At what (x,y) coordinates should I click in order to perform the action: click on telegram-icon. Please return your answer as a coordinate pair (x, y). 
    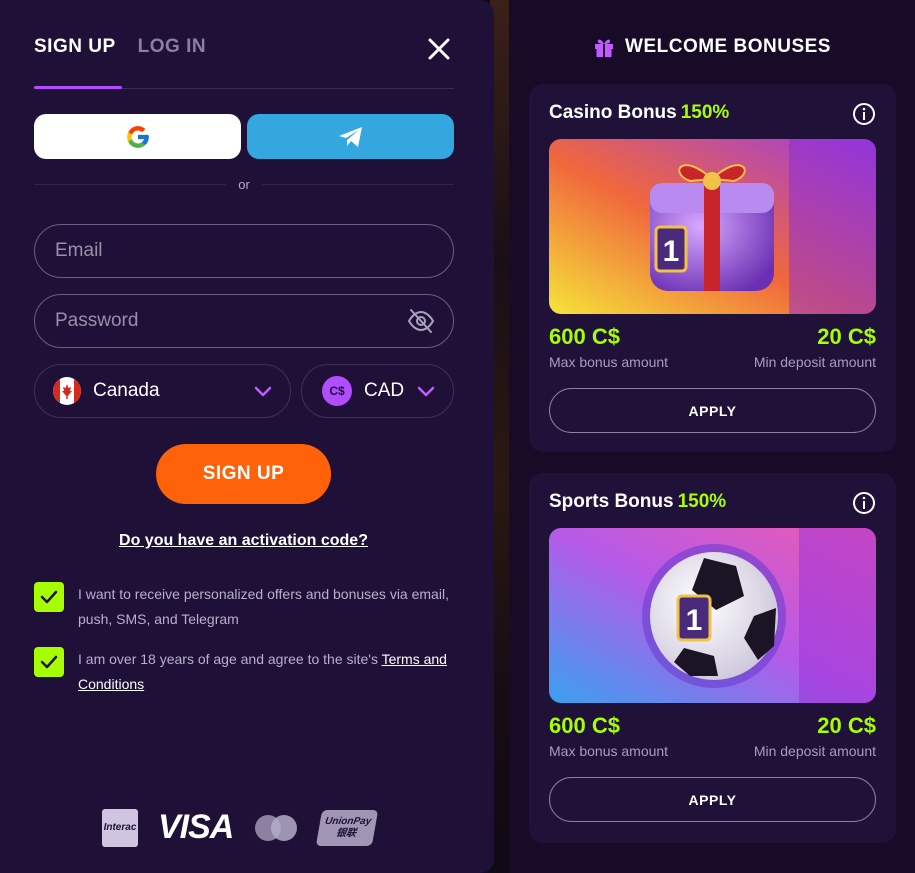
    Looking at the image, I should click on (350, 136).